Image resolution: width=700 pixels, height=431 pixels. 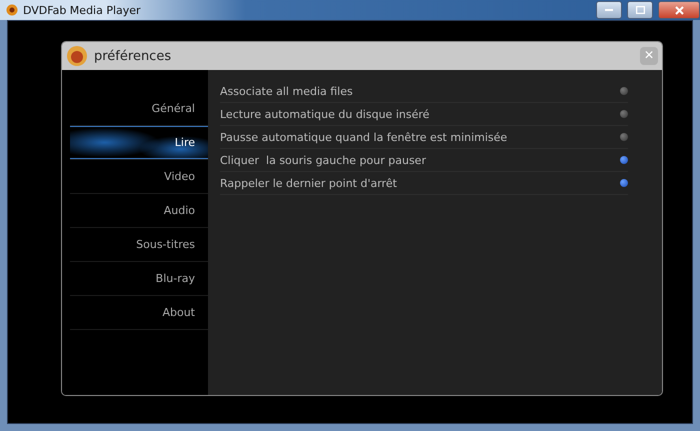 I want to click on window-title: DVDFab Media Player, so click(x=82, y=10).